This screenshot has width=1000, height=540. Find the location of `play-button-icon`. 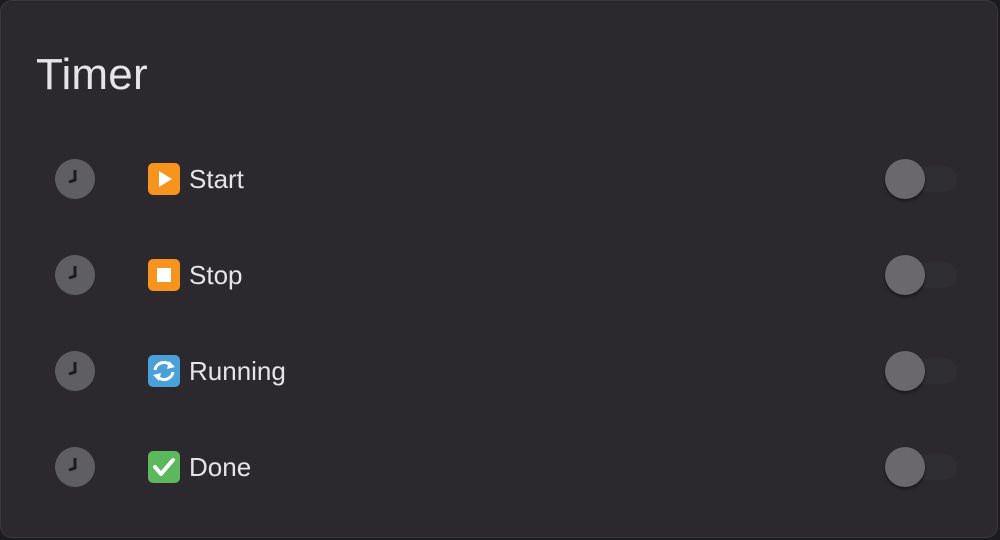

play-button-icon is located at coordinates (164, 179).